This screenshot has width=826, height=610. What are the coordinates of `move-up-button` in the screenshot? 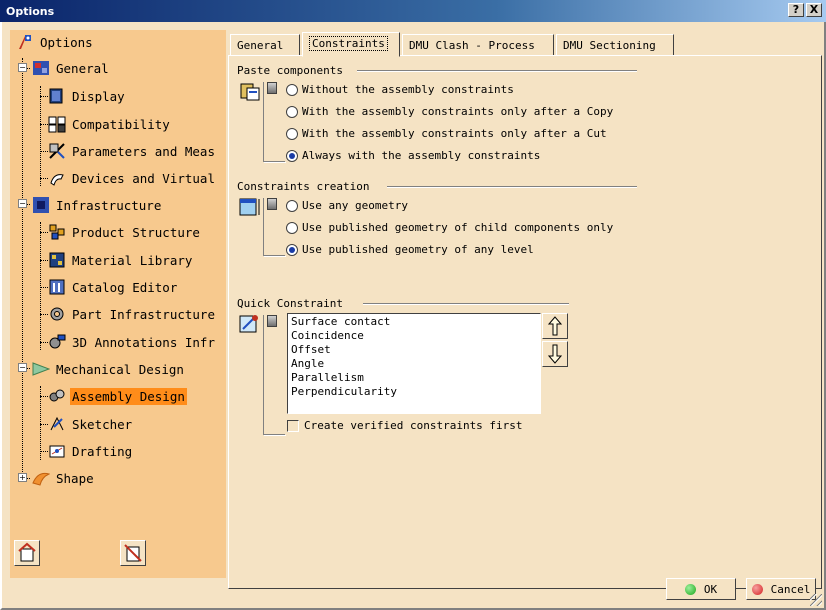 It's located at (555, 326).